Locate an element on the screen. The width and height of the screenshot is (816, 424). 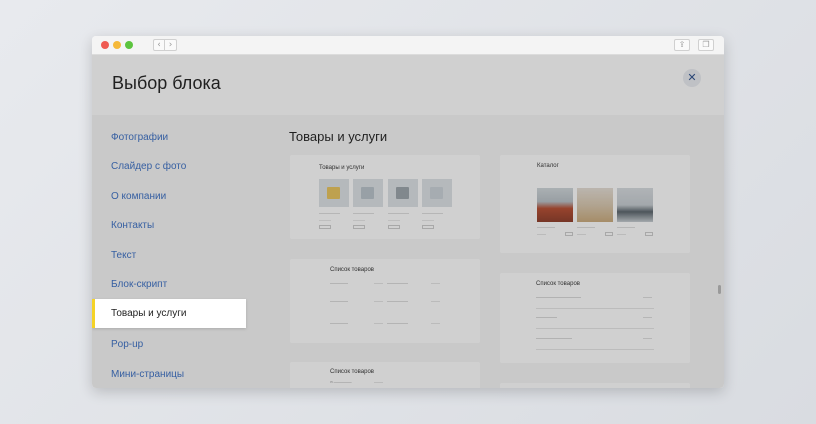
tabs-icon: ❐ is located at coordinates (706, 45).